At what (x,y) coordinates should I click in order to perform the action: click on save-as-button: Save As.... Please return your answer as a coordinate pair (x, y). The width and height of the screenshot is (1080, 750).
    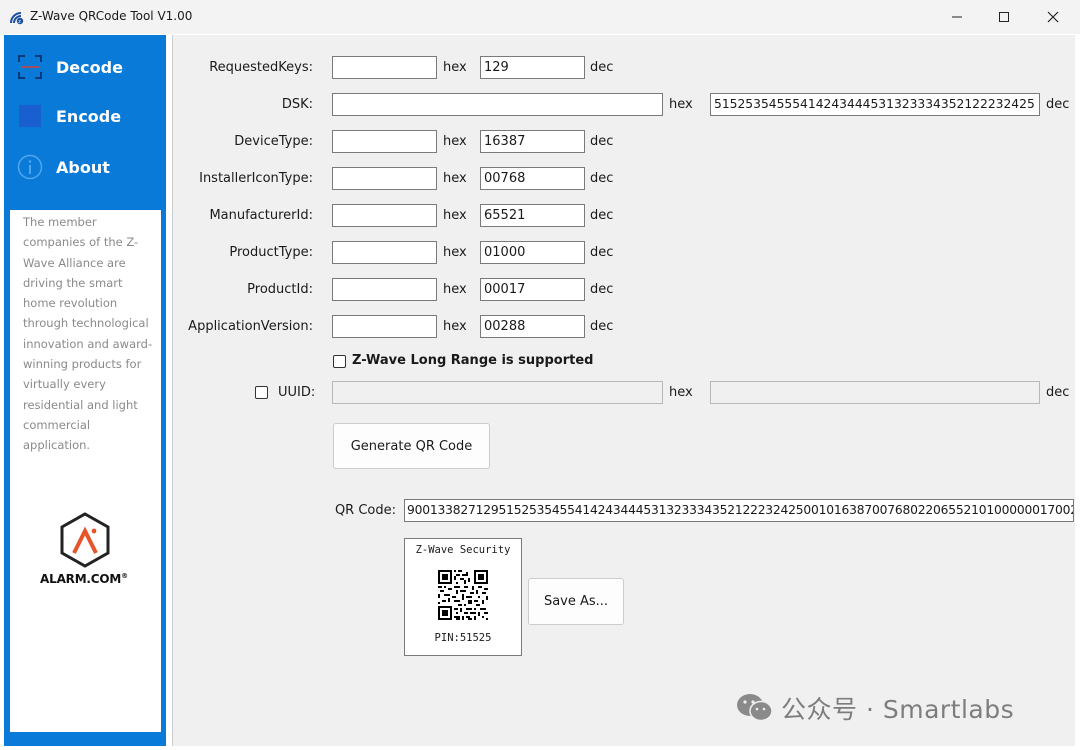
    Looking at the image, I should click on (576, 601).